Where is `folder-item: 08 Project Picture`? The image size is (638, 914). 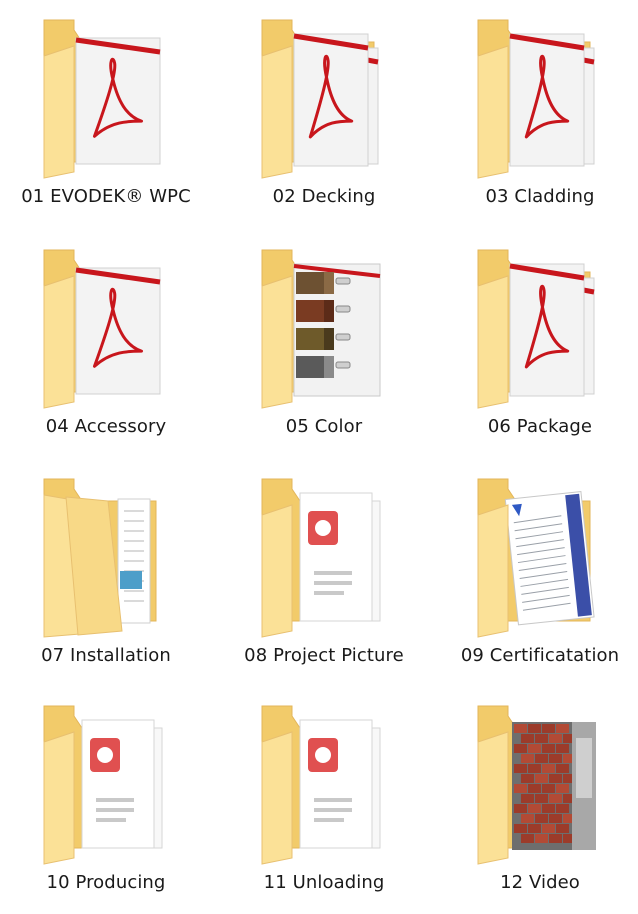
folder-item: 08 Project Picture is located at coordinates (324, 577).